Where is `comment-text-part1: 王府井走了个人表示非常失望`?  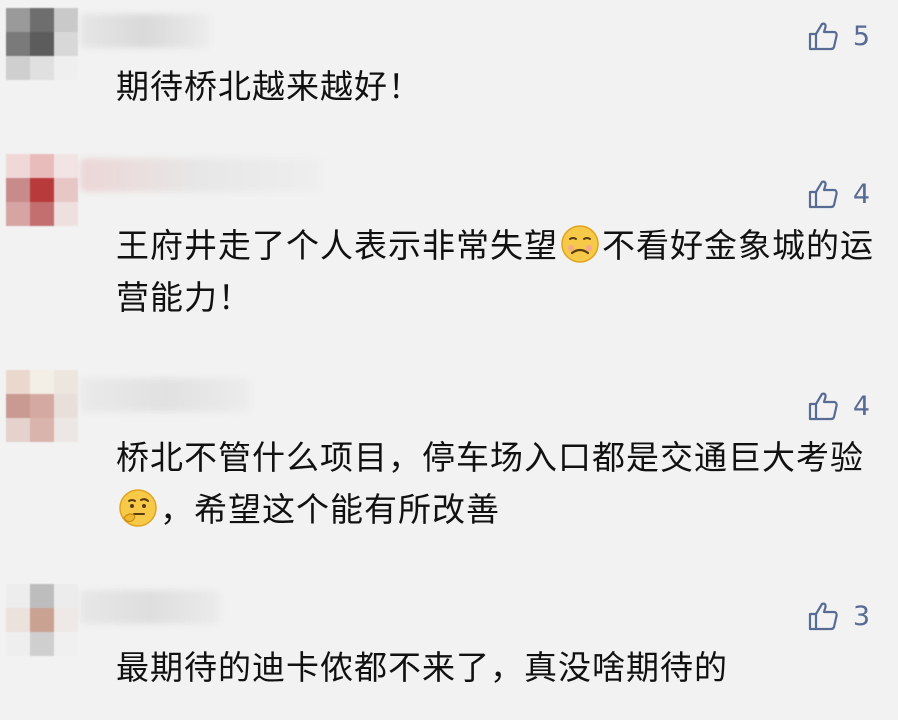 comment-text-part1: 王府井走了个人表示非常失望 is located at coordinates (337, 245).